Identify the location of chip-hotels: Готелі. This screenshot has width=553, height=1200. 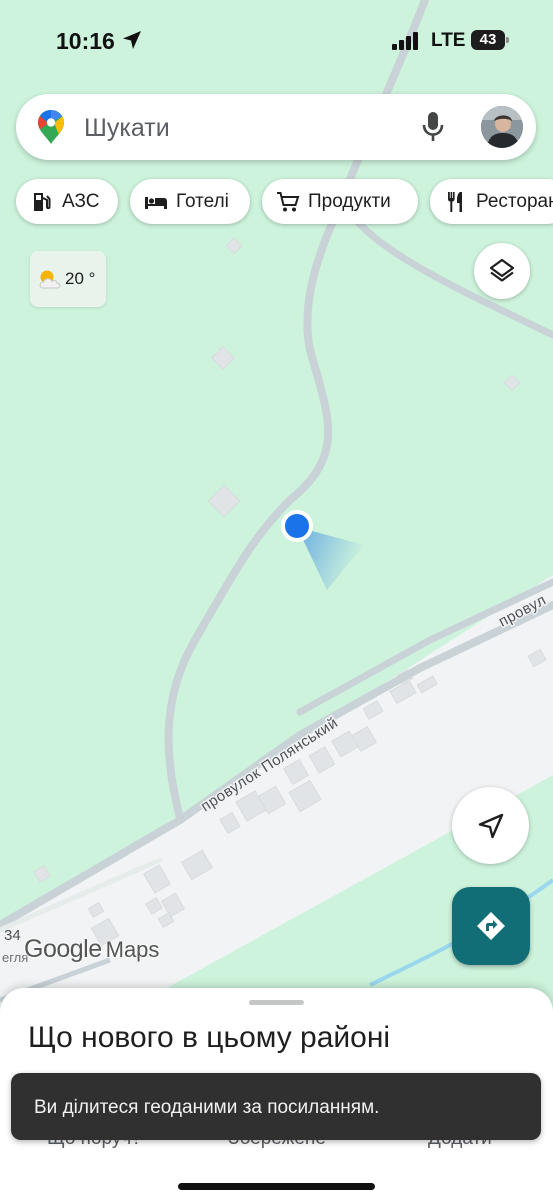
(190, 201).